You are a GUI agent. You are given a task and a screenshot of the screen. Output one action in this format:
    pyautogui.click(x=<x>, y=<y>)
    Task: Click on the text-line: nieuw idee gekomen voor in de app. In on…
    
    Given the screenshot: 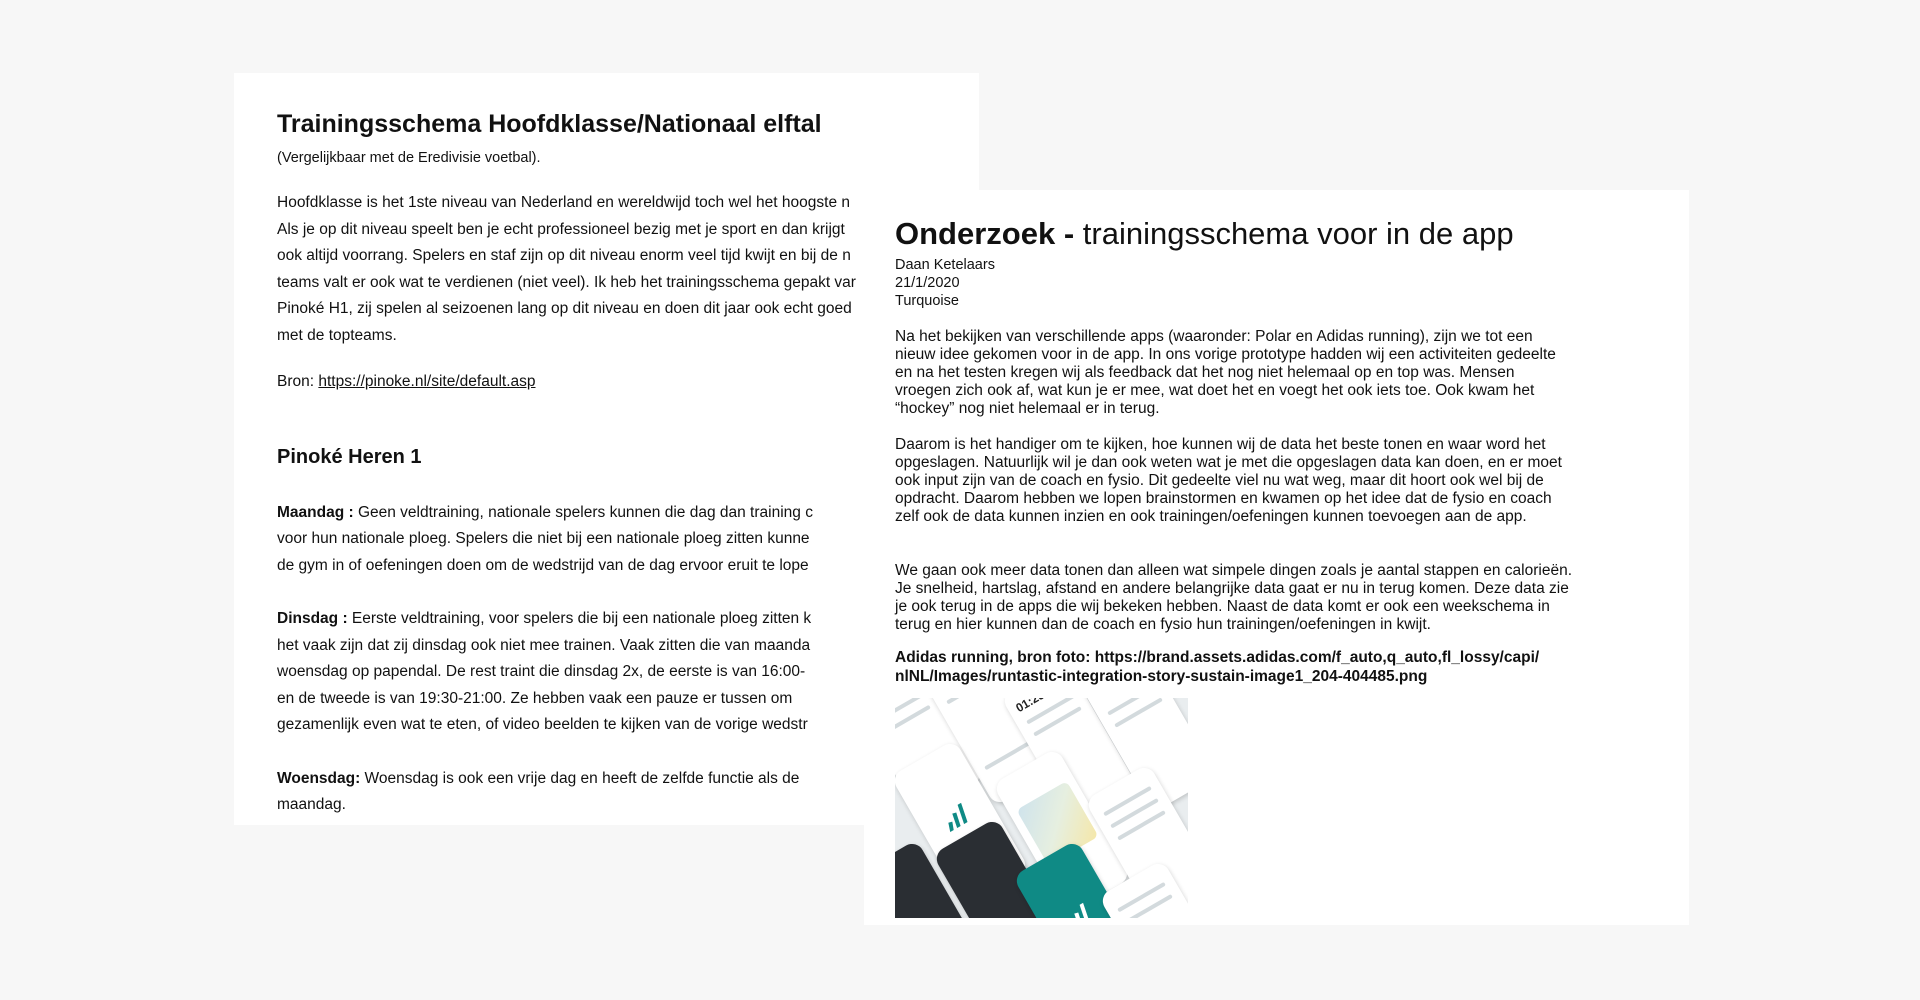 What is the action you would take?
    pyautogui.click(x=1225, y=354)
    